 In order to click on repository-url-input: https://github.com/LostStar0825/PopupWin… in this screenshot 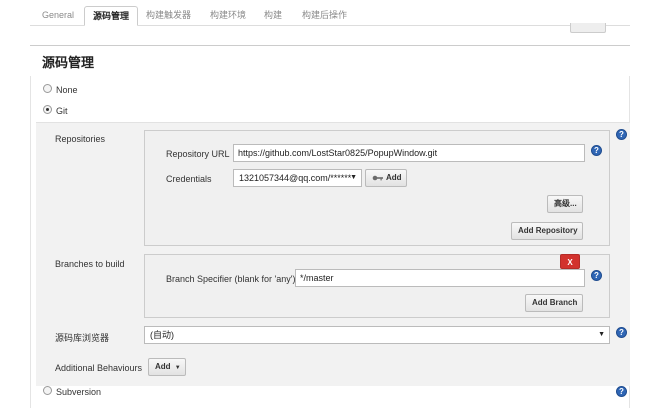, I will do `click(409, 153)`.